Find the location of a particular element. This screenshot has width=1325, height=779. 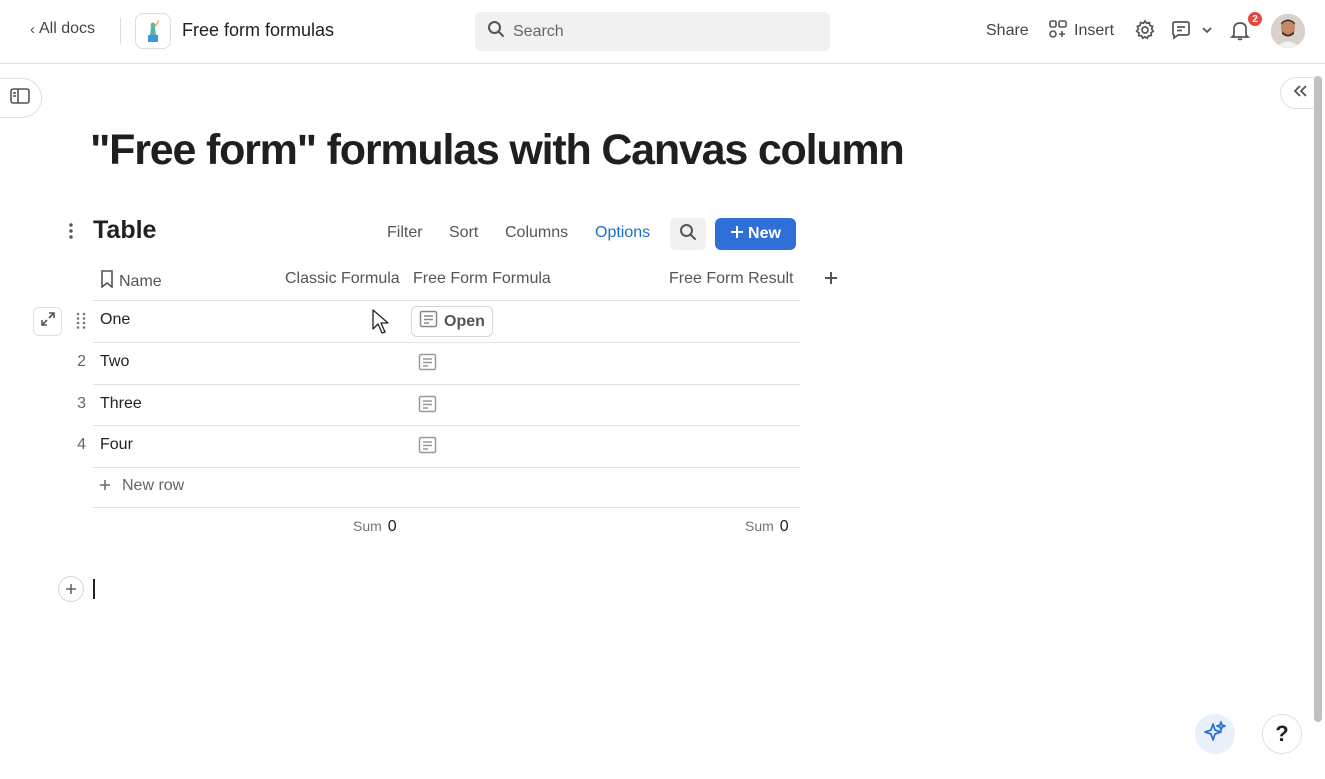

open-label: Open is located at coordinates (464, 321).